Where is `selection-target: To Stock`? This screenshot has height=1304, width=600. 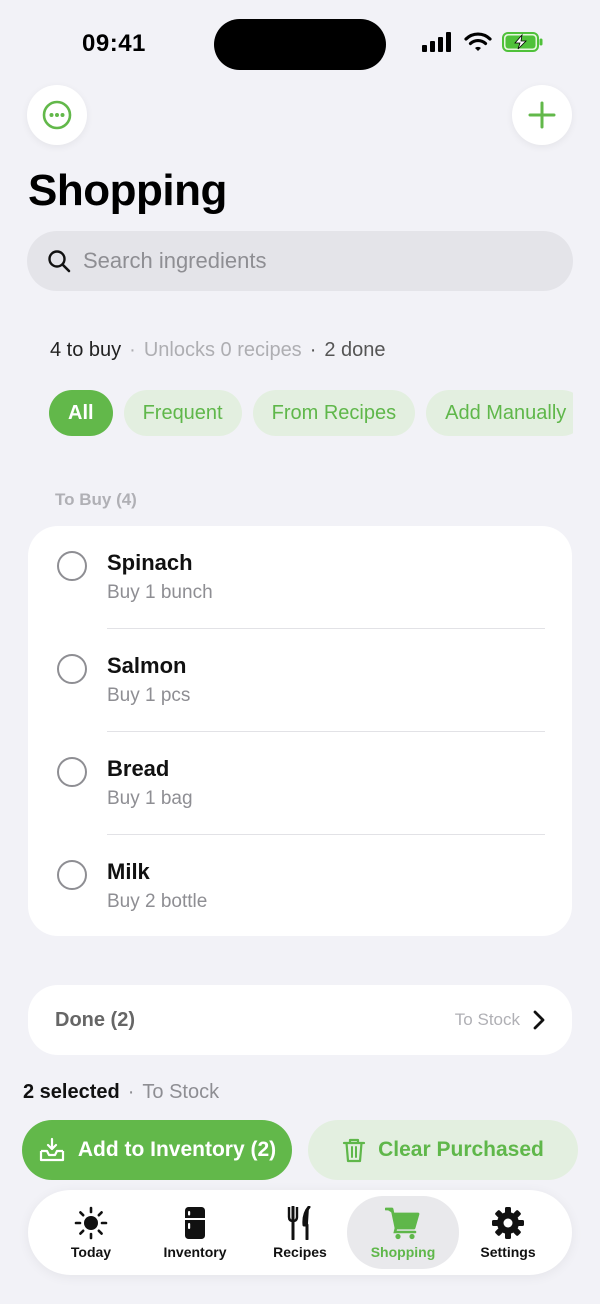 selection-target: To Stock is located at coordinates (181, 1092).